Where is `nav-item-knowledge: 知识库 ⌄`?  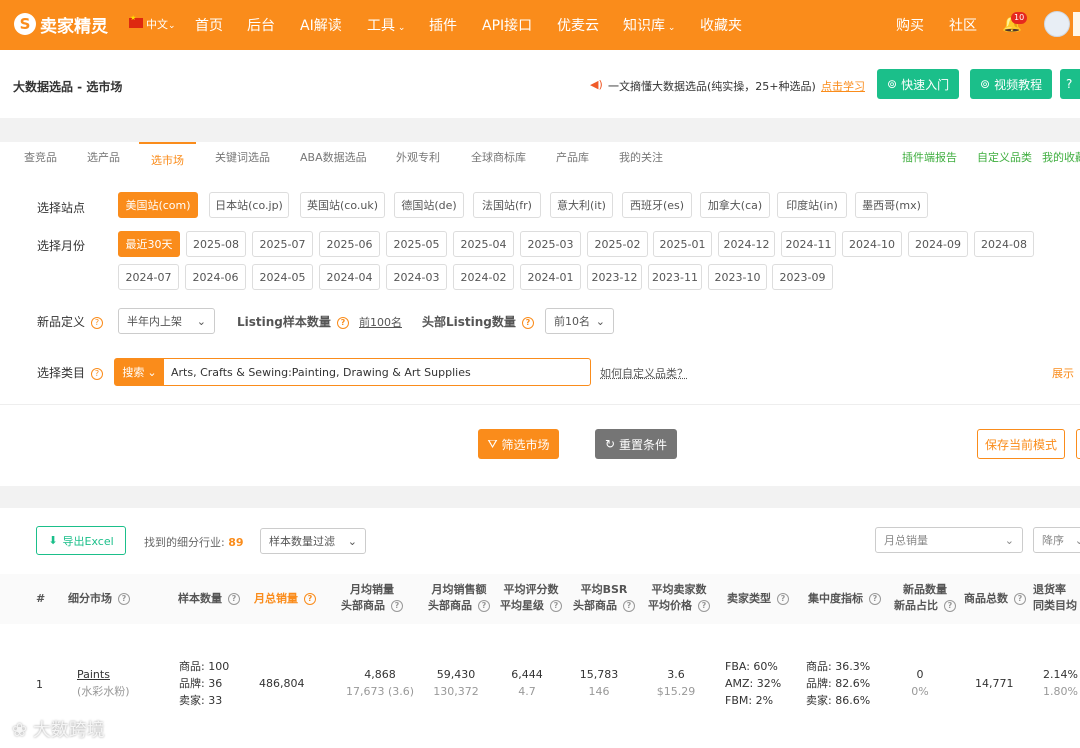
nav-item-knowledge: 知识库 ⌄ is located at coordinates (649, 25).